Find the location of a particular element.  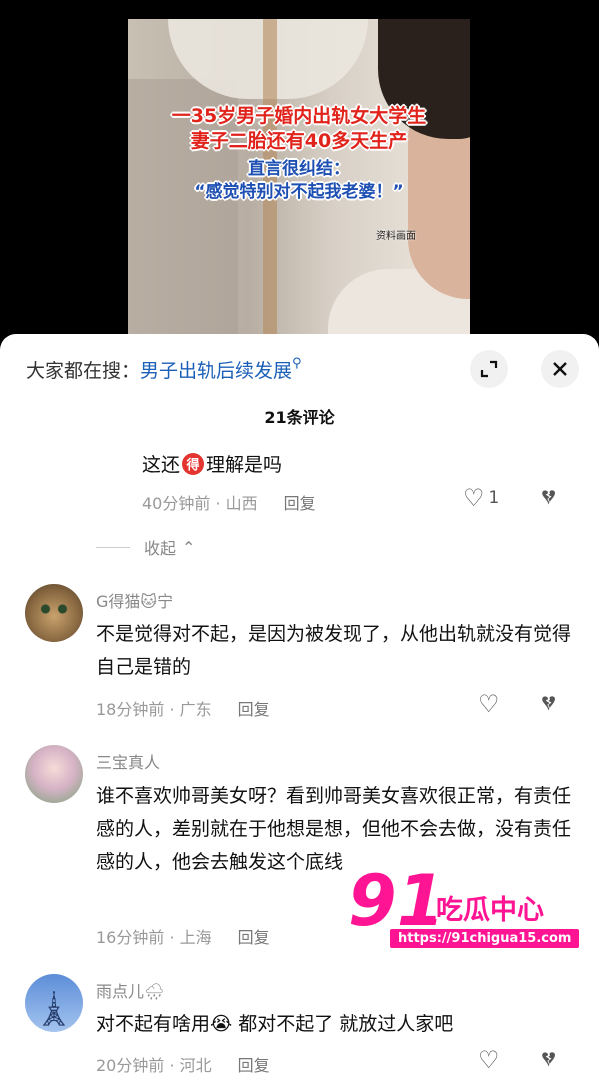

comment-text: 不是觉得对不起，是因为被发现了，从他出轨就没有觉得自己是错的 is located at coordinates (334, 650).